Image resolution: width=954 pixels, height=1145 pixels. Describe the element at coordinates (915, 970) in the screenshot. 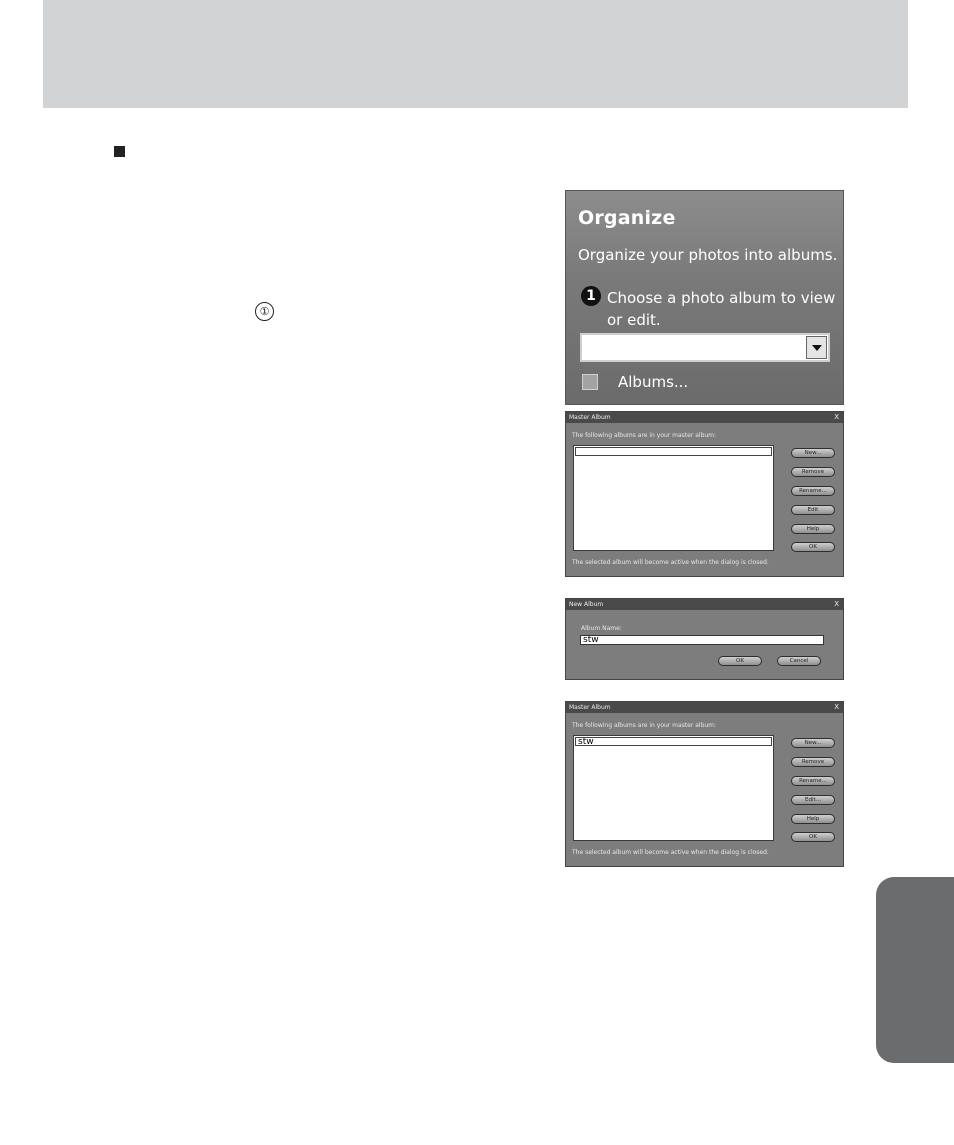

I see `chapter-tab` at that location.